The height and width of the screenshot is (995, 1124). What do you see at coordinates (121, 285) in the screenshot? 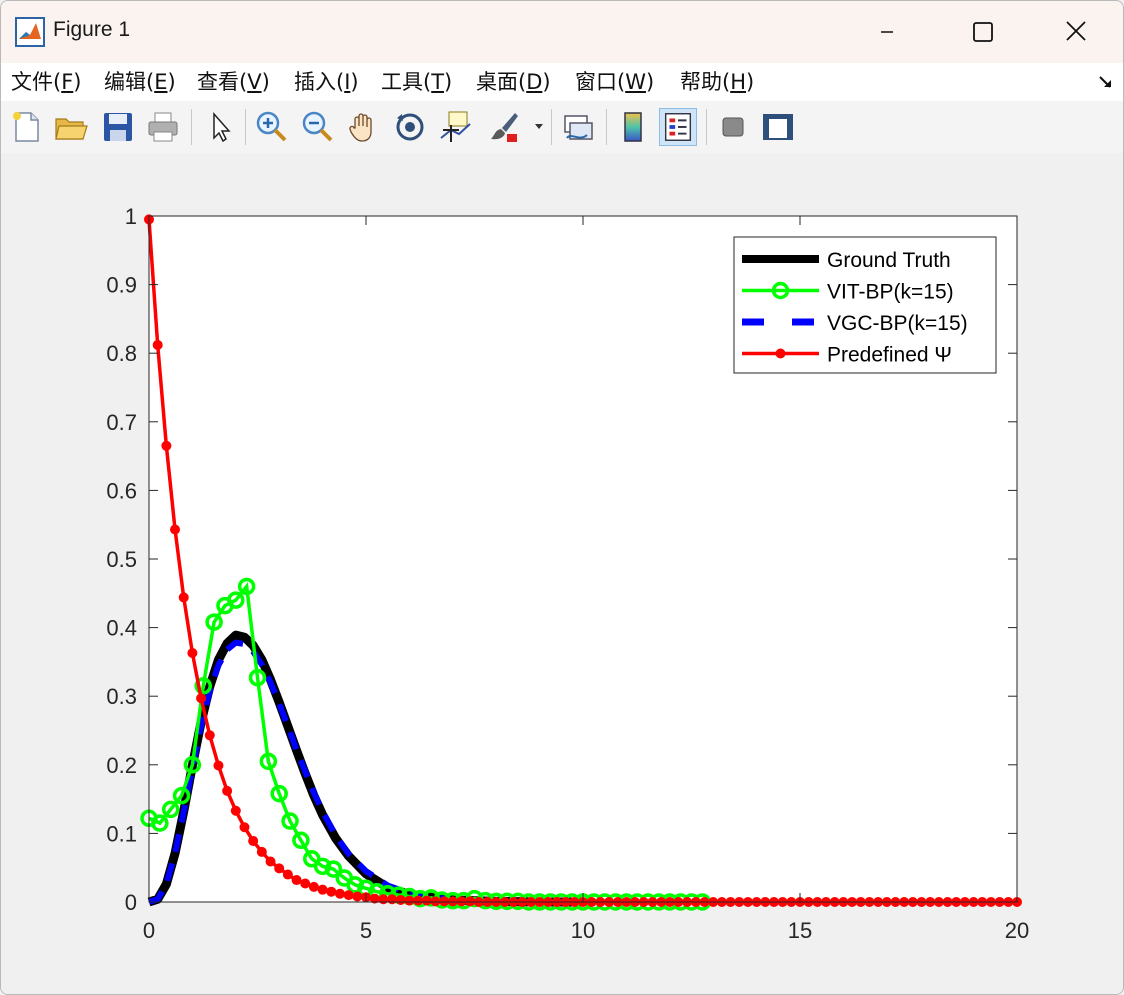
I see `y-tick-label: 0.9` at bounding box center [121, 285].